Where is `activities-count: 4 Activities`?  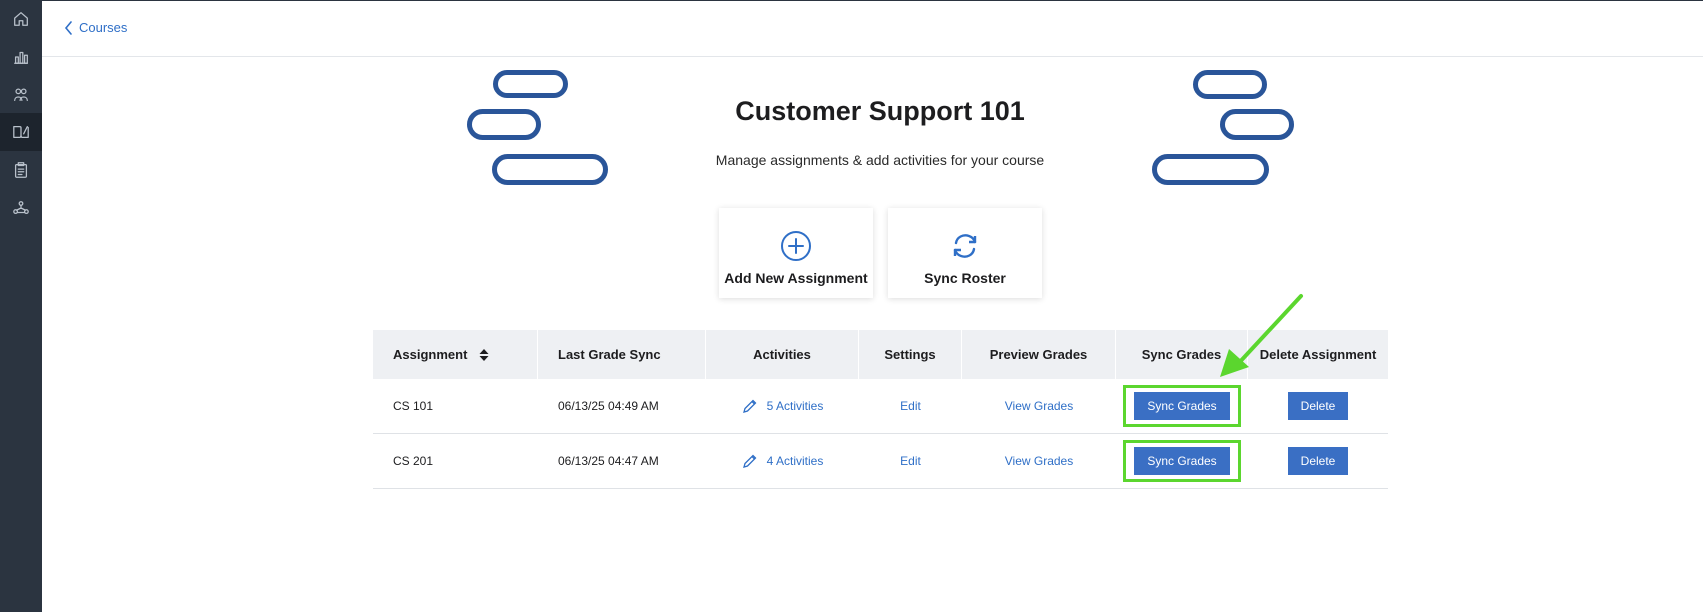
activities-count: 4 Activities is located at coordinates (795, 461).